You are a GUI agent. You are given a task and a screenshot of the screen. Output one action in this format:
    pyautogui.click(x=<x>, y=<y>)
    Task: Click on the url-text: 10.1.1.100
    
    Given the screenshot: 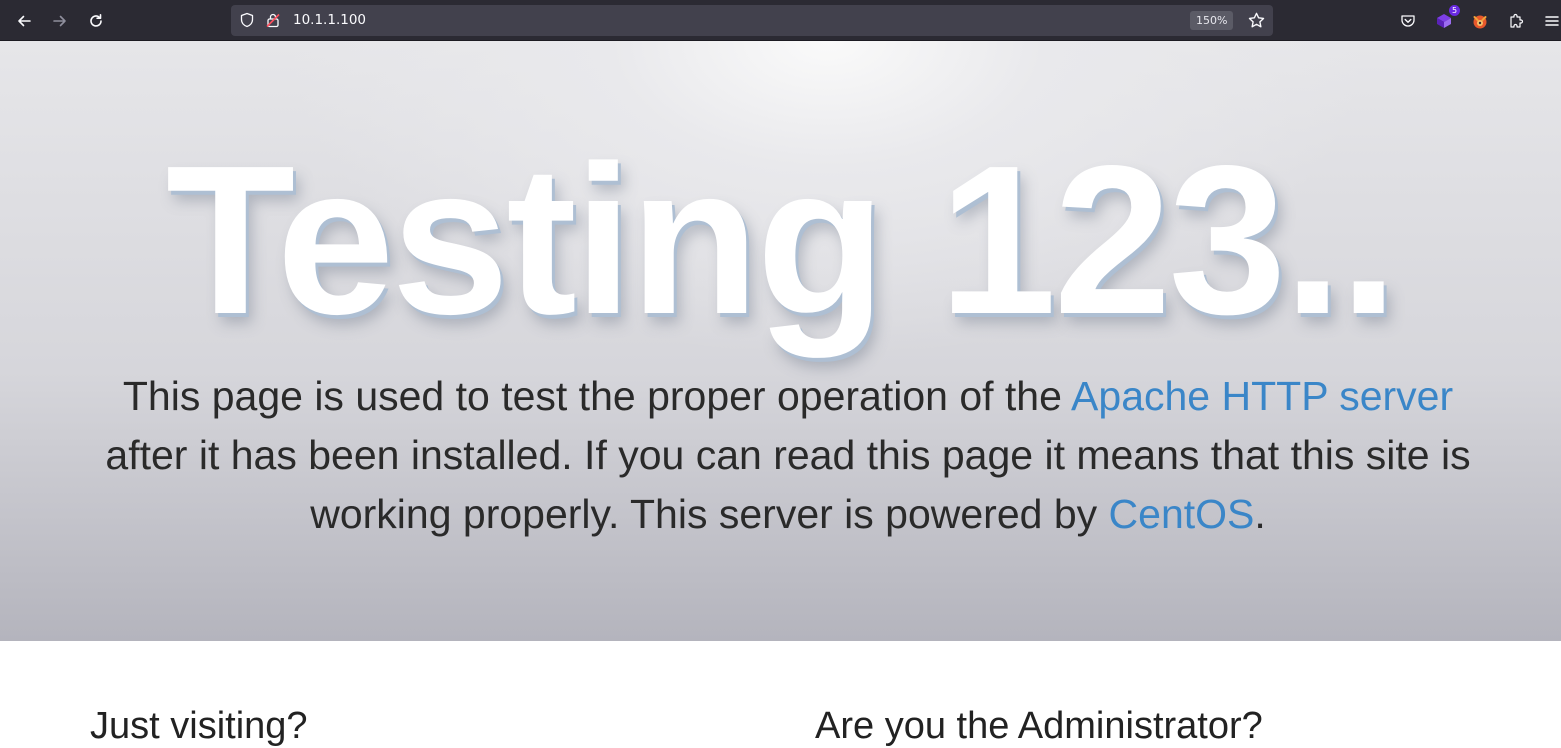 What is the action you would take?
    pyautogui.click(x=329, y=20)
    